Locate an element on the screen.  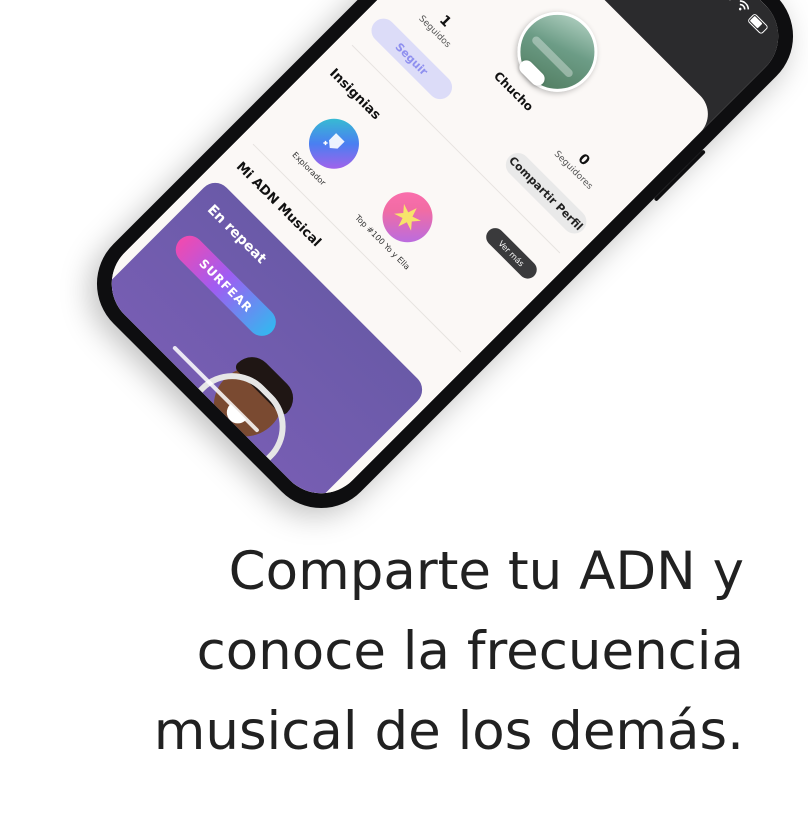
caption-line: conoce la frecuencia is located at coordinates (470, 651).